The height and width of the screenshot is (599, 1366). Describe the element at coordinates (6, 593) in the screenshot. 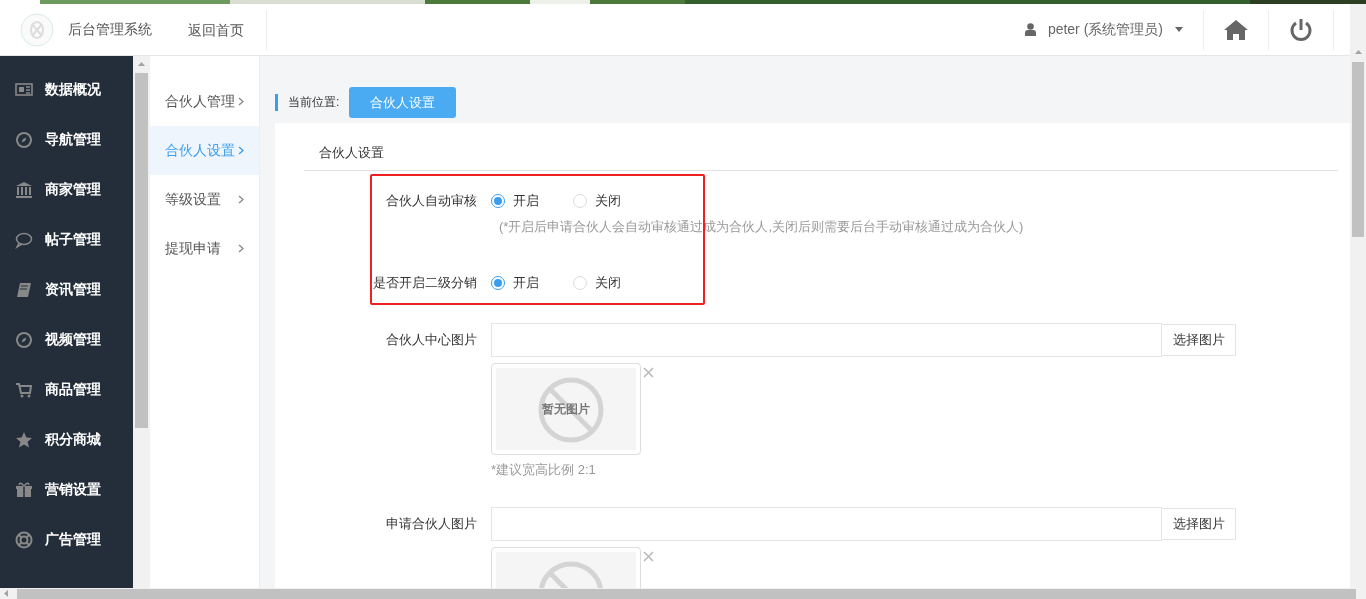

I see `scroll-left-icon` at that location.